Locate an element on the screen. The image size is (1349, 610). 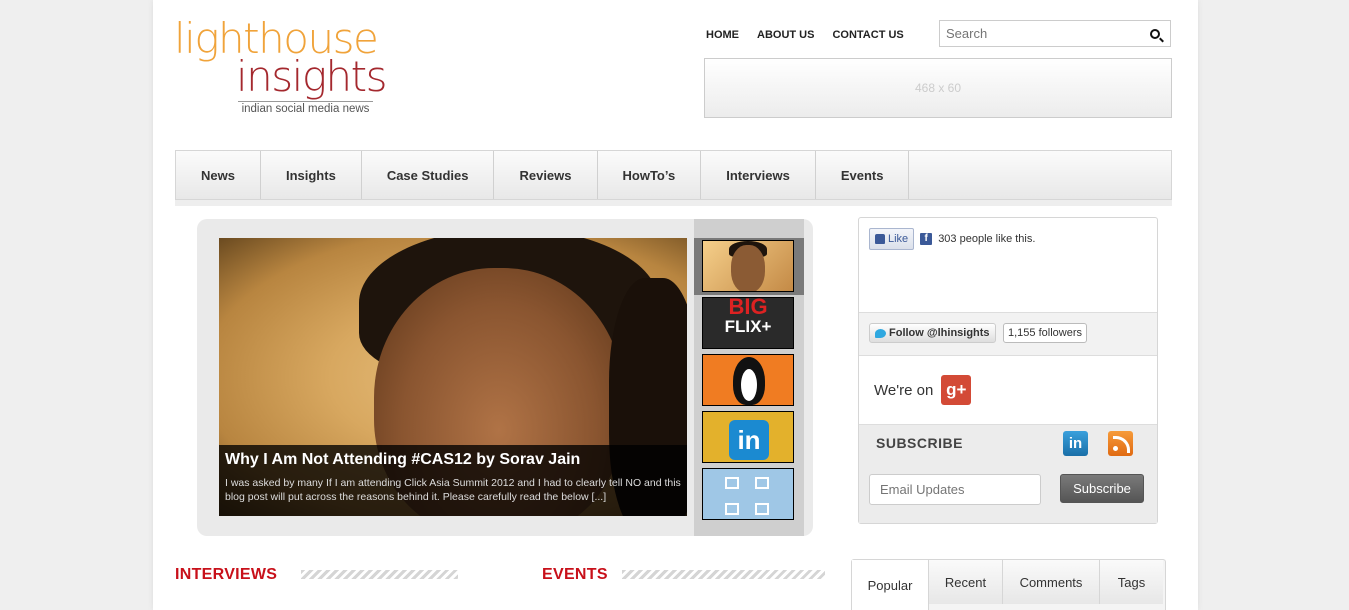
rss-icon is located at coordinates (1120, 443).